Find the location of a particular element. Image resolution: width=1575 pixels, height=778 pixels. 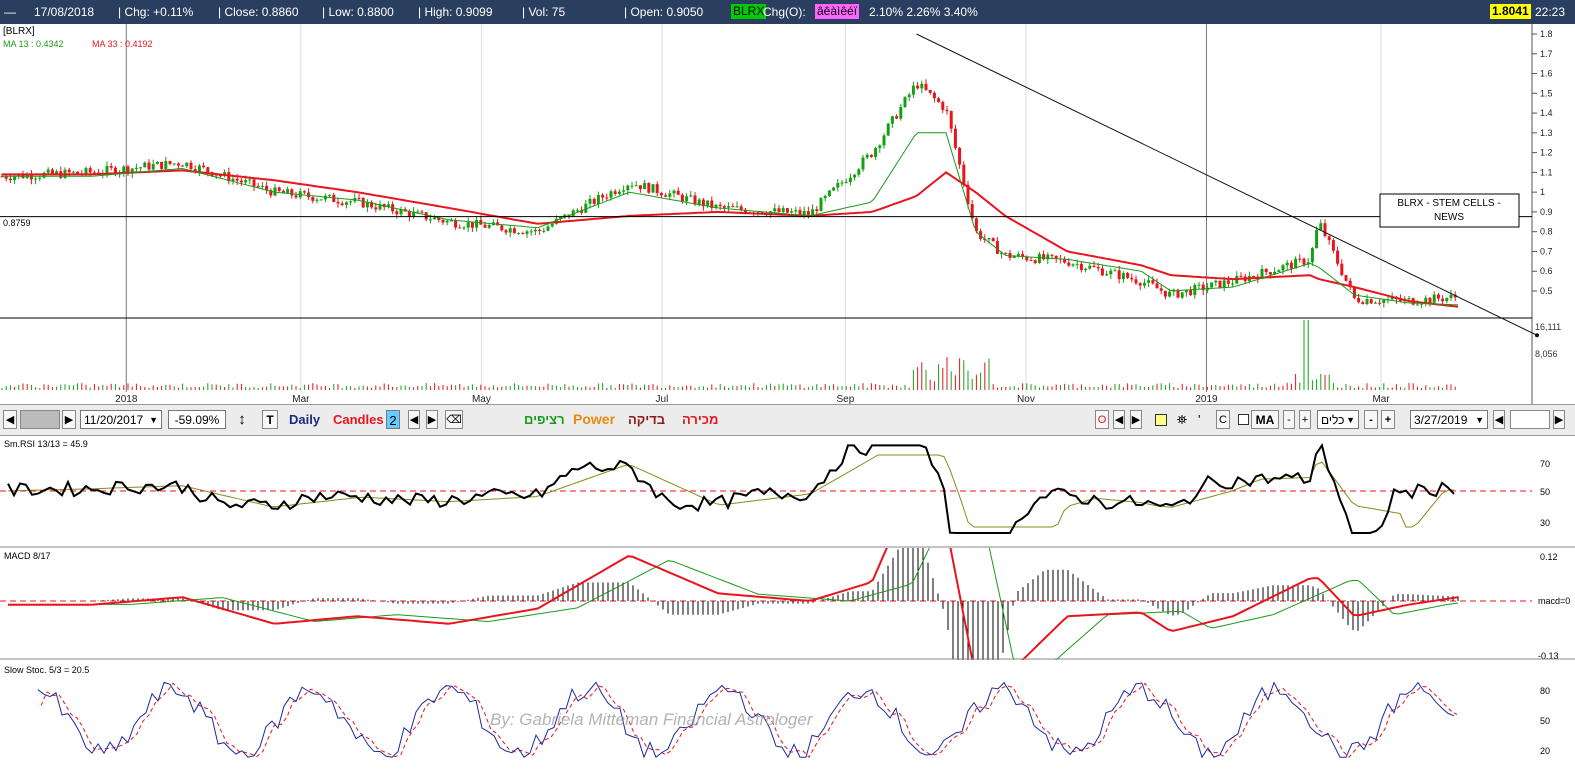

macd-panel: MACD 8/17 0.12 macd=0 -0.13 is located at coordinates (787, 604).